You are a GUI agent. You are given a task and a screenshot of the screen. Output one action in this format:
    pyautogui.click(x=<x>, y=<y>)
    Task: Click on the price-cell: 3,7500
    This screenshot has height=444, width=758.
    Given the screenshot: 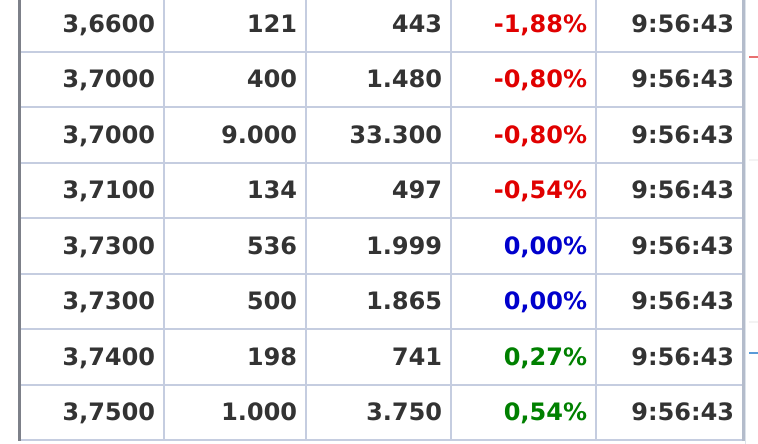 What is the action you would take?
    pyautogui.click(x=93, y=412)
    